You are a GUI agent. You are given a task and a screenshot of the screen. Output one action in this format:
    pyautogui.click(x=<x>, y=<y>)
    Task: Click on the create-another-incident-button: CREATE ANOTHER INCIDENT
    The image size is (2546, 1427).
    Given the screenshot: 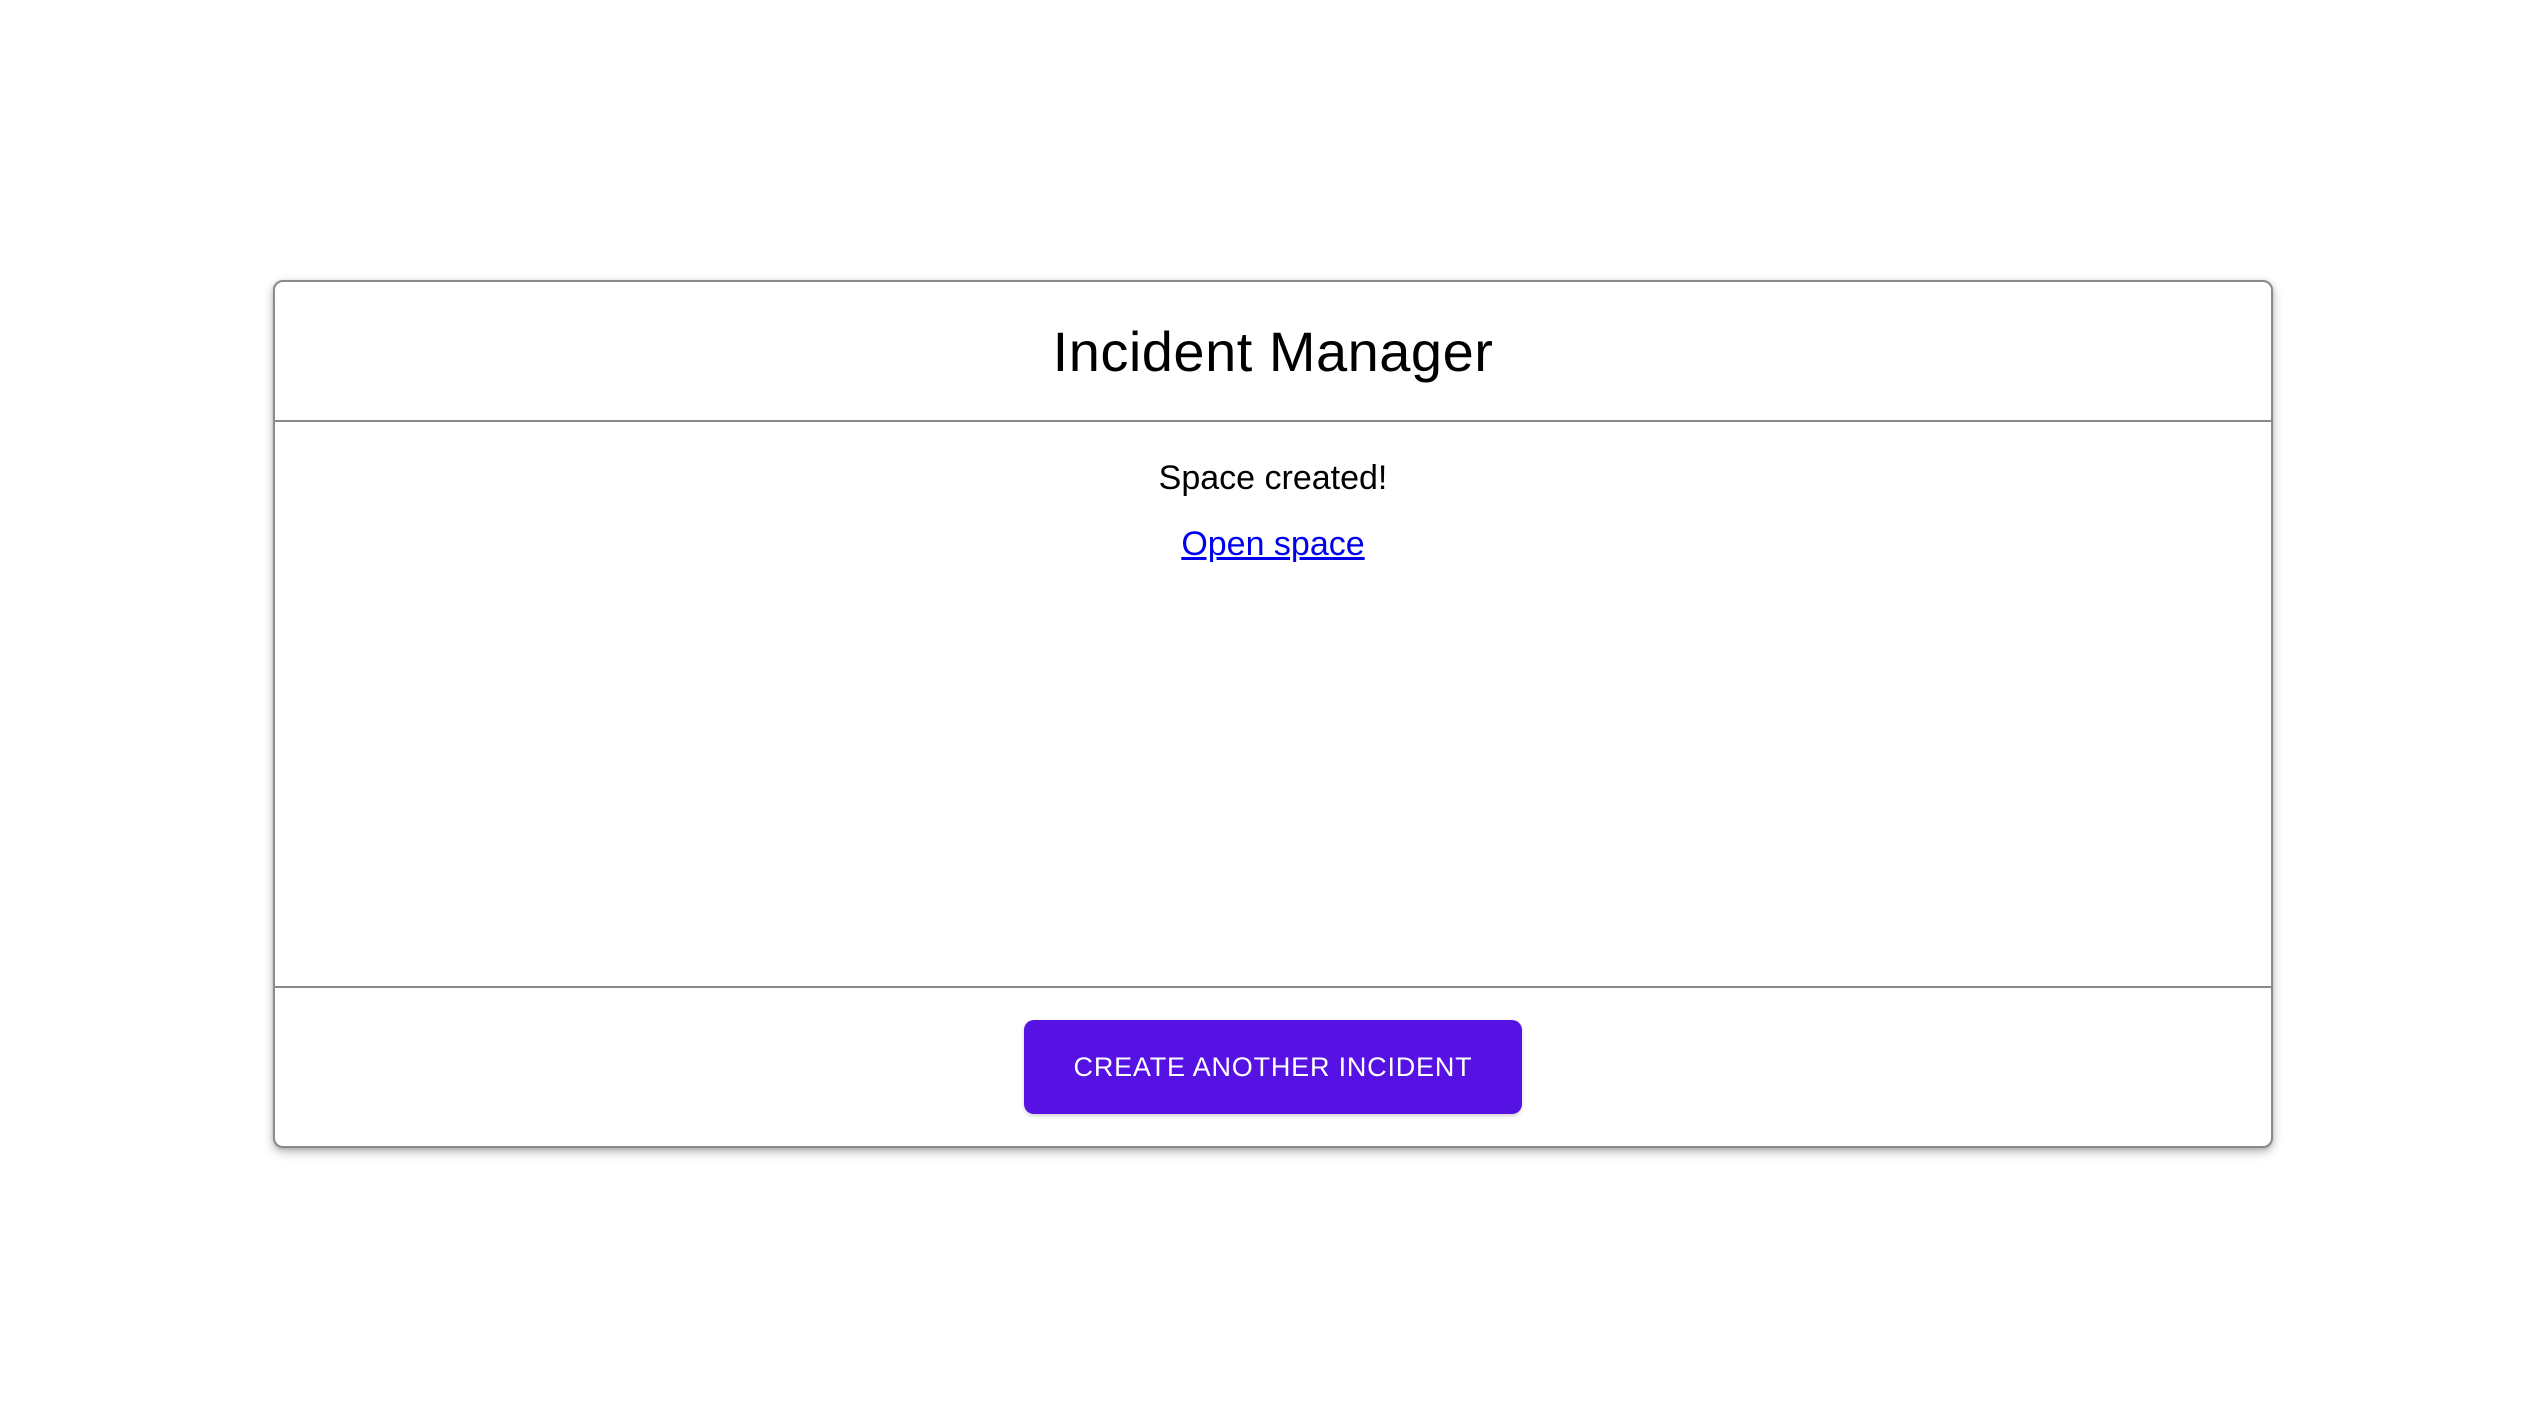 What is the action you would take?
    pyautogui.click(x=1273, y=1067)
    